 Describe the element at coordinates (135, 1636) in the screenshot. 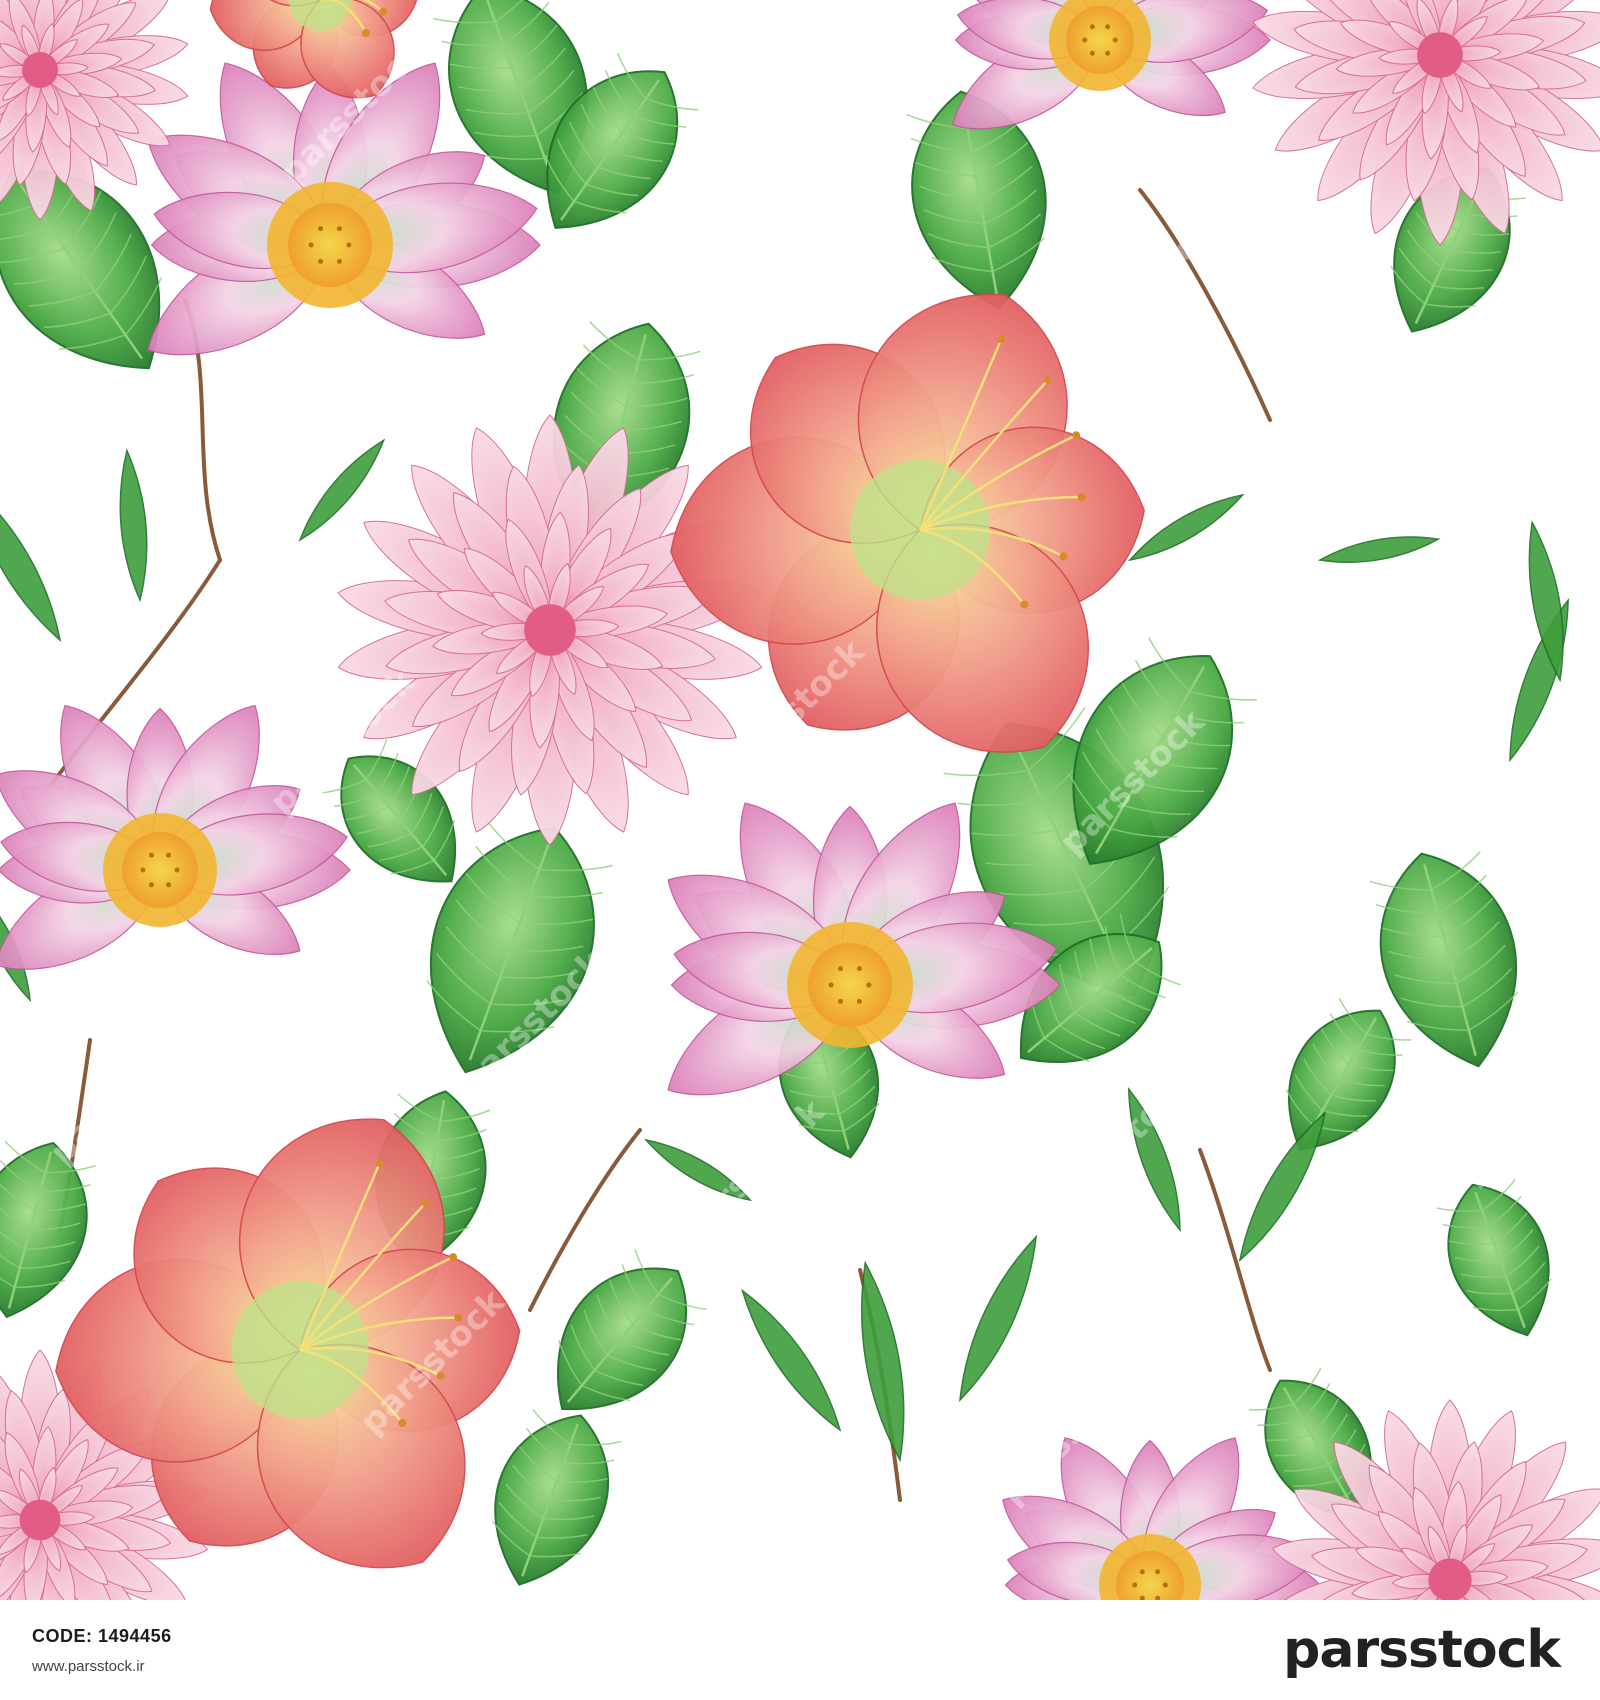

I see `code-value: 1494456` at that location.